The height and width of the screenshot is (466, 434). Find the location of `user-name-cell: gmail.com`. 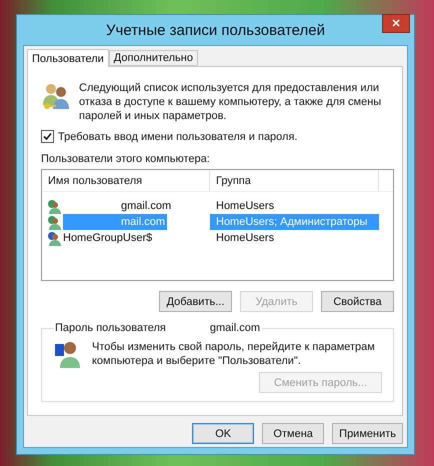

user-name-cell: gmail.com is located at coordinates (126, 206).